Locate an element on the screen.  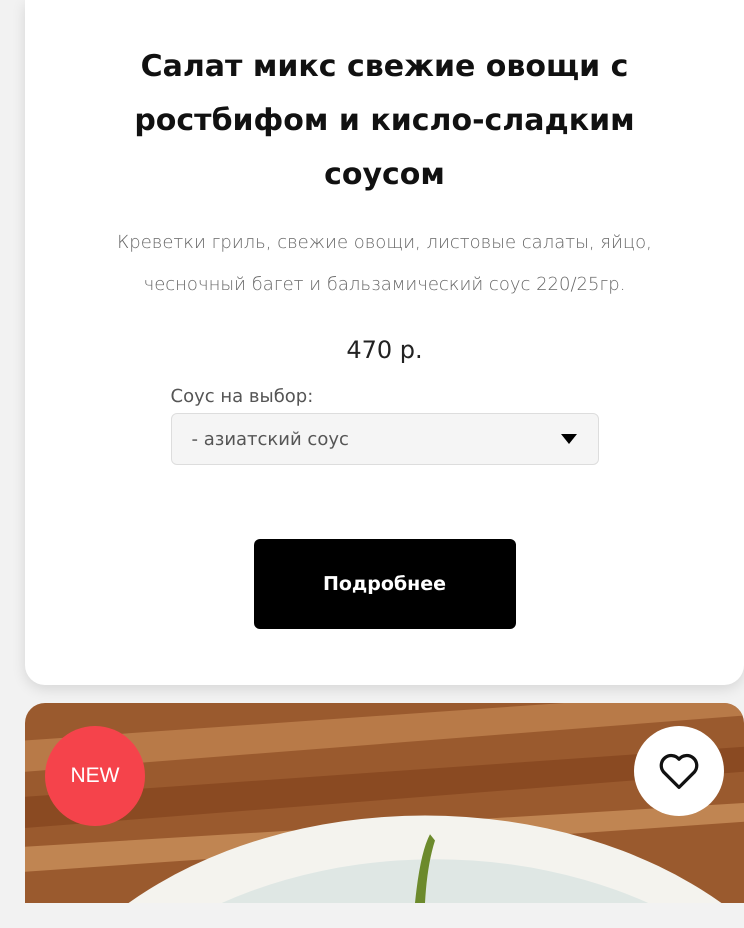
caret-icon is located at coordinates (569, 439).